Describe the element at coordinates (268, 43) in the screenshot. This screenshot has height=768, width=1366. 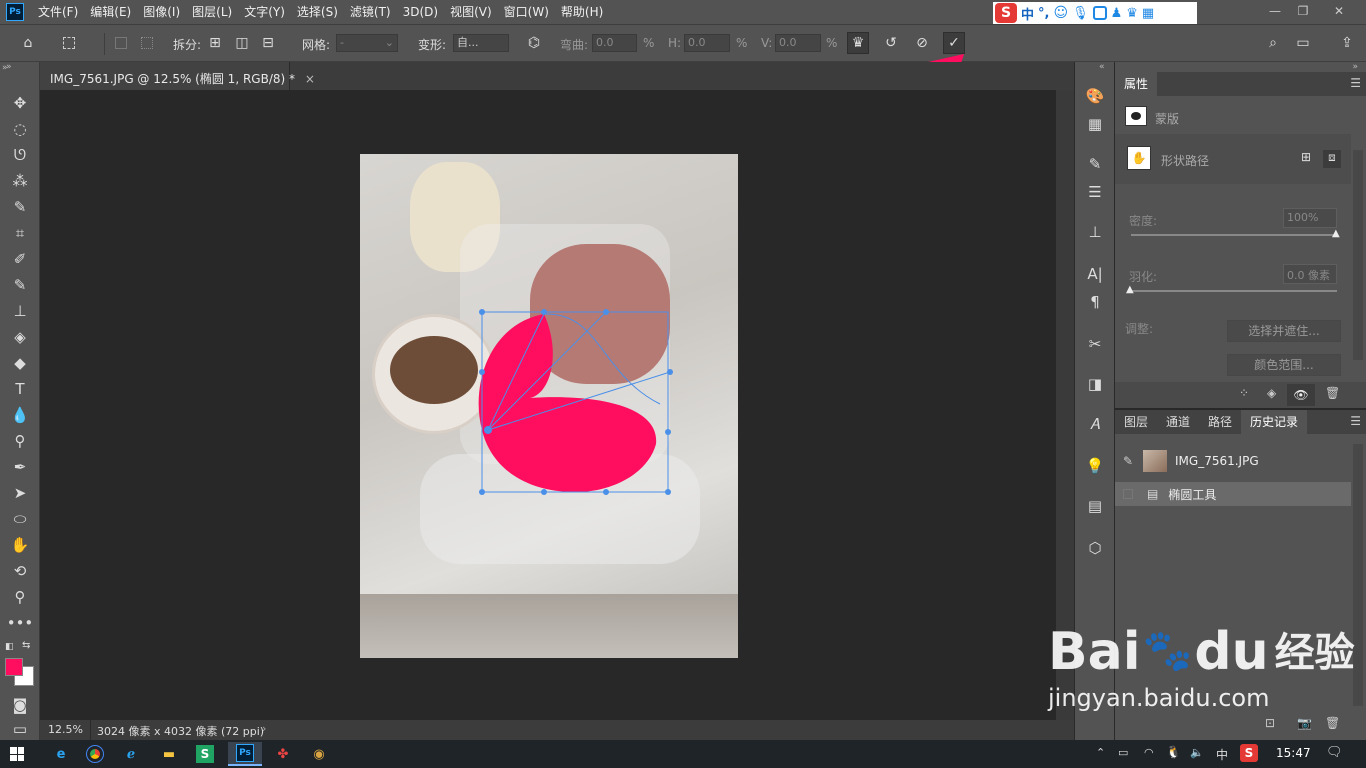
I see `split-horizontal-icon: ⊟` at that location.